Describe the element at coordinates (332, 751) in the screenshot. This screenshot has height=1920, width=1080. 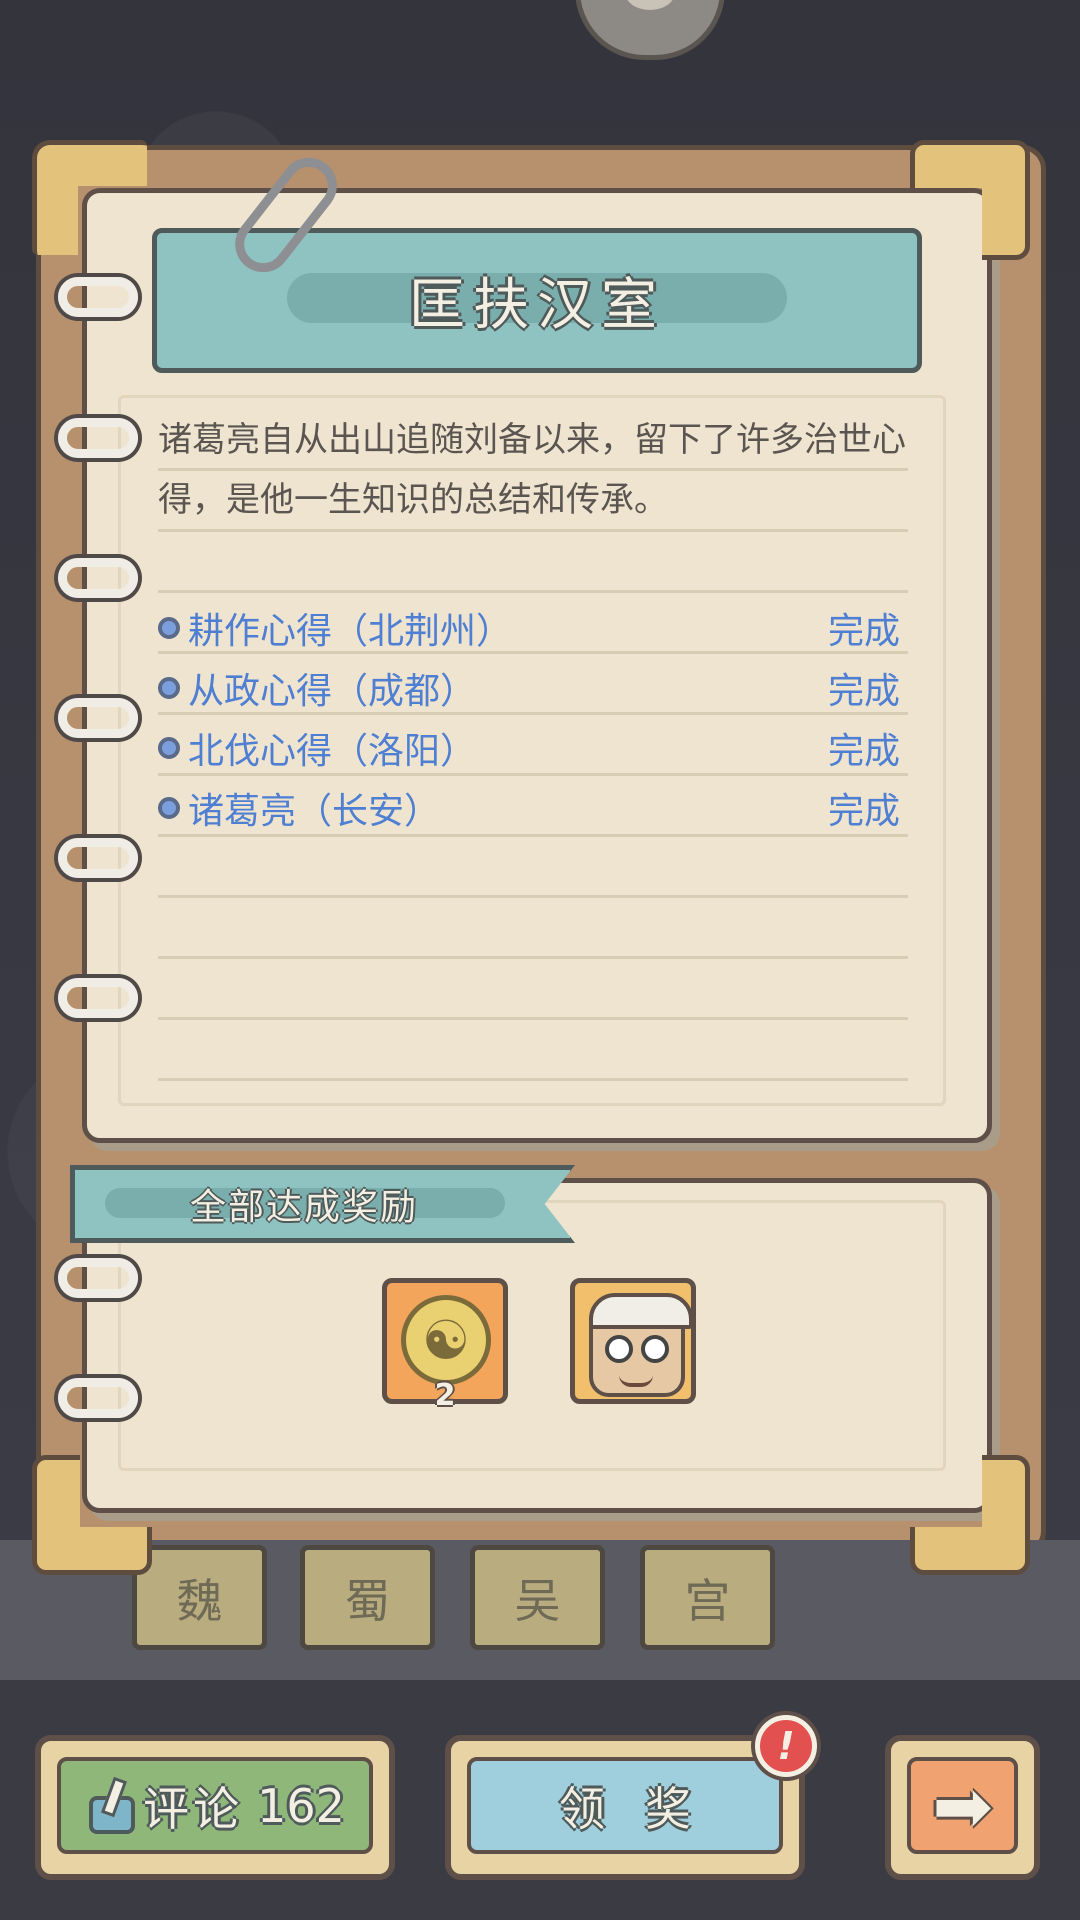
I see `task-name: 北伐心得（洛阳）` at that location.